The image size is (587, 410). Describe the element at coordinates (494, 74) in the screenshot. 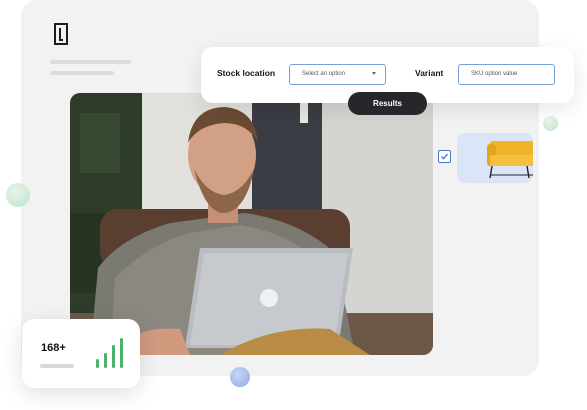

I see `variant-value: SKU option value` at that location.